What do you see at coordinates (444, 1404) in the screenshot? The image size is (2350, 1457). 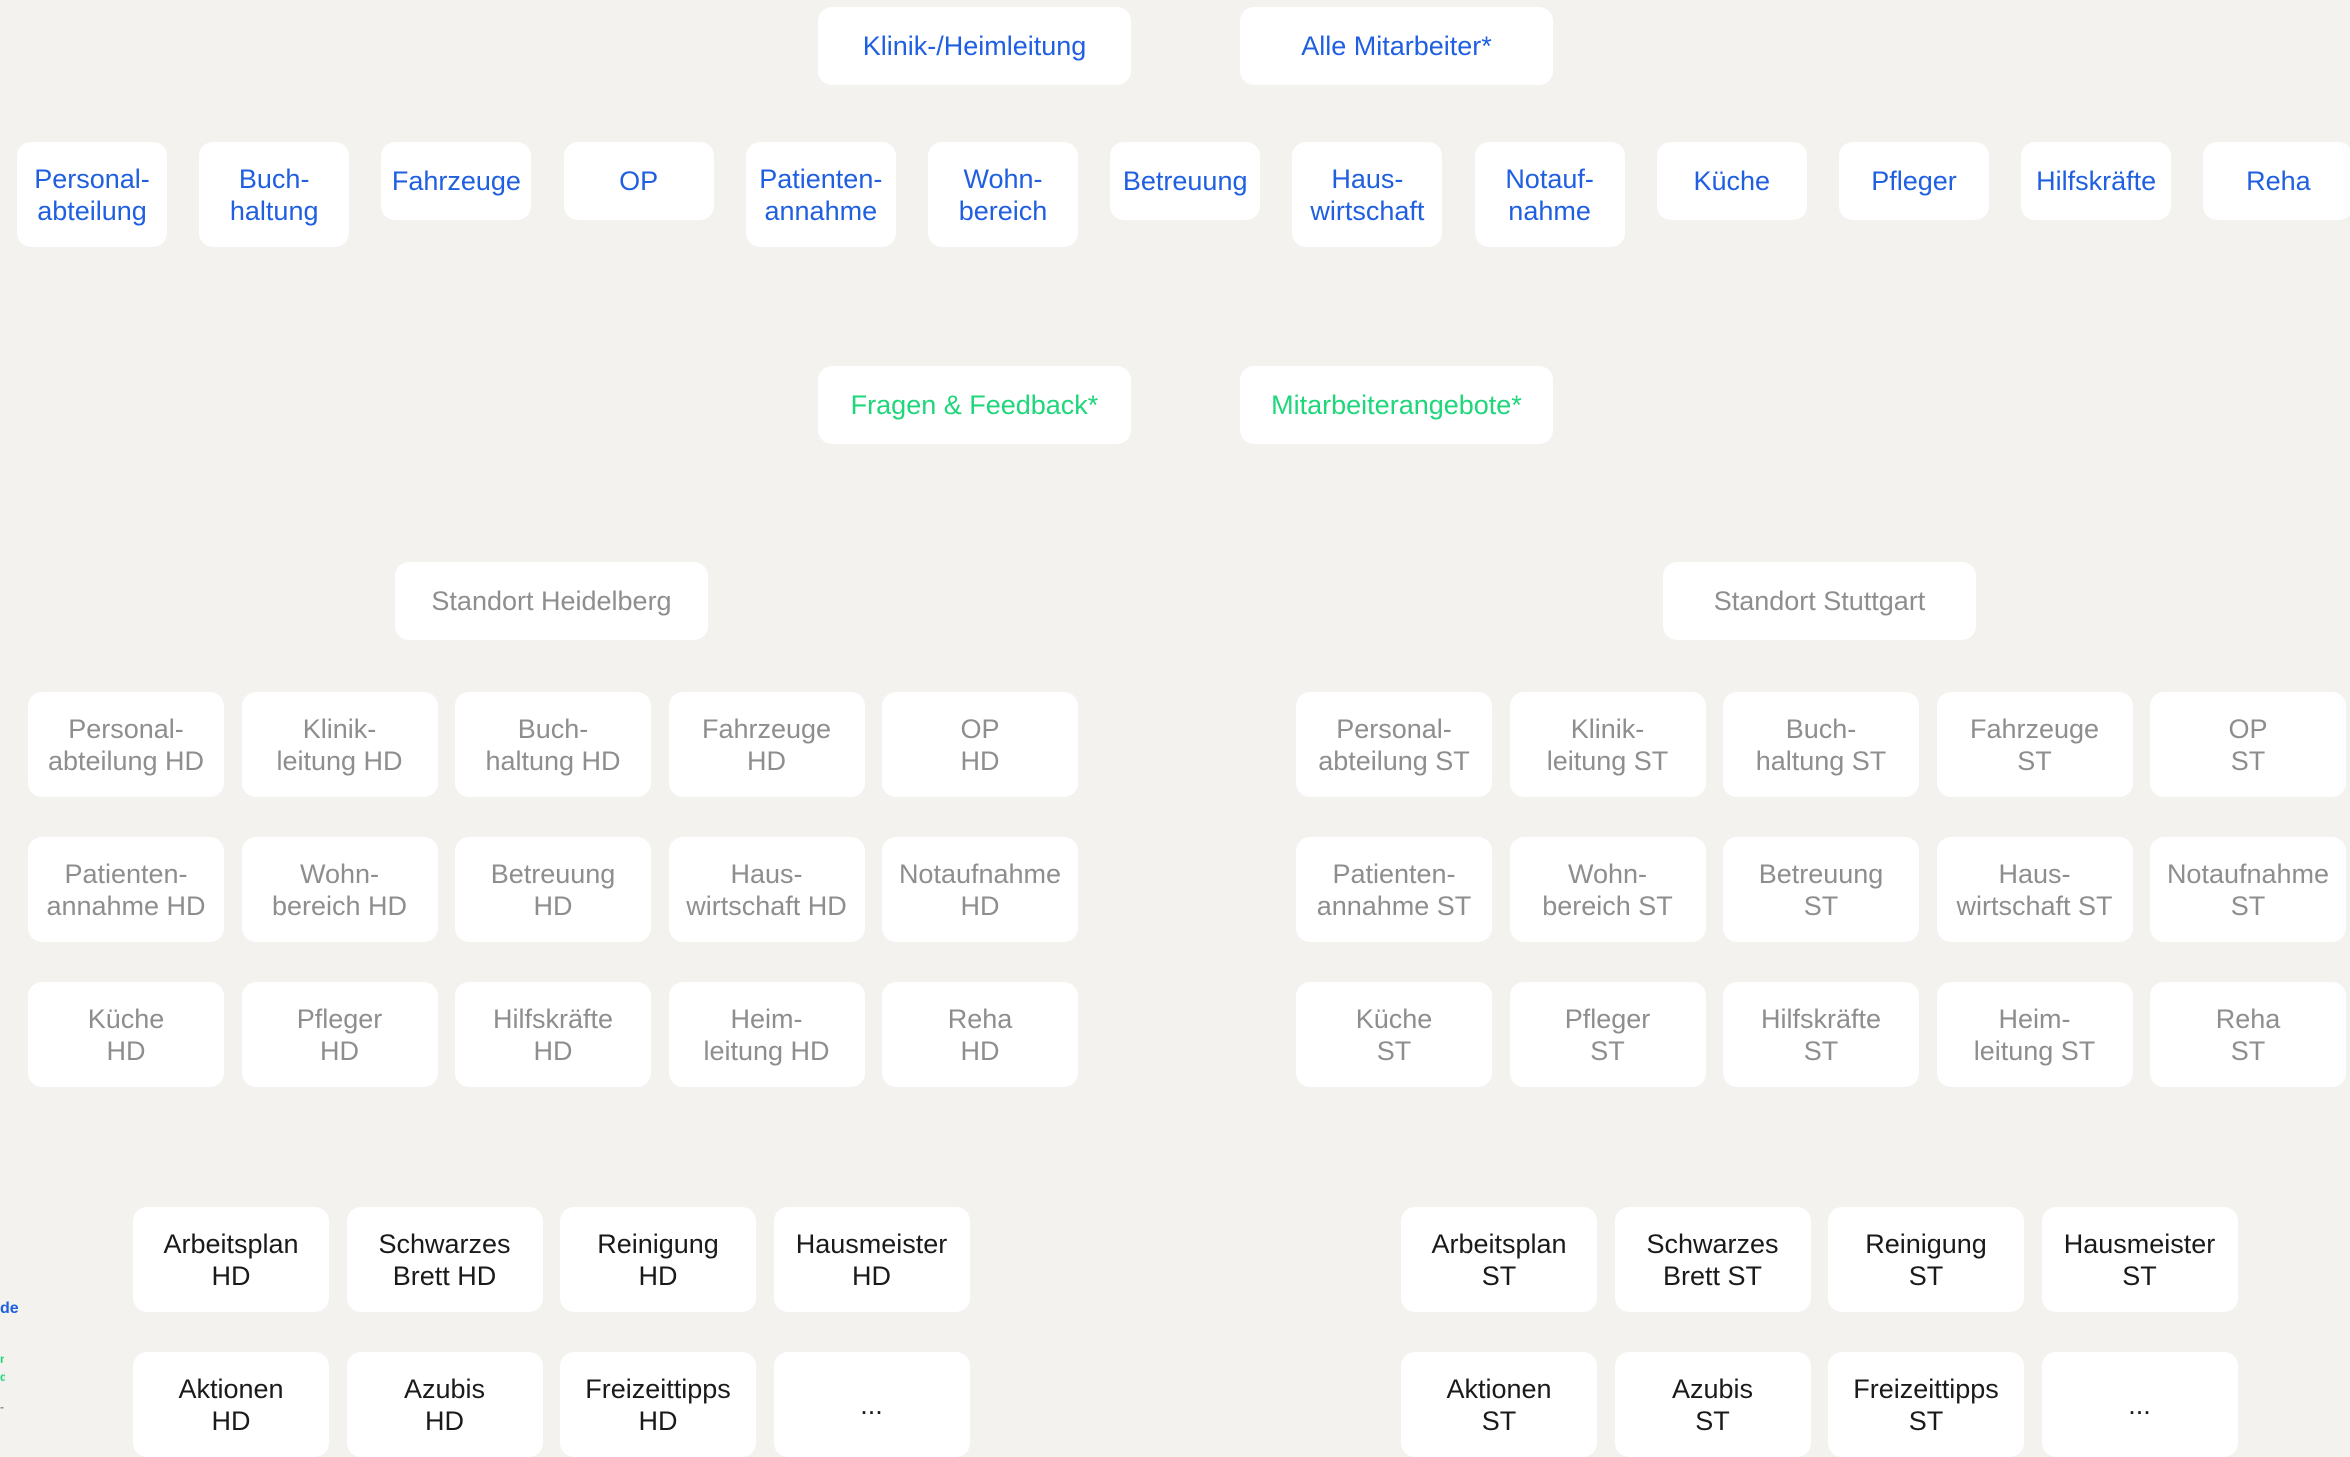 I see `heidelberg-channel-azubis-hd: Azubis HD` at bounding box center [444, 1404].